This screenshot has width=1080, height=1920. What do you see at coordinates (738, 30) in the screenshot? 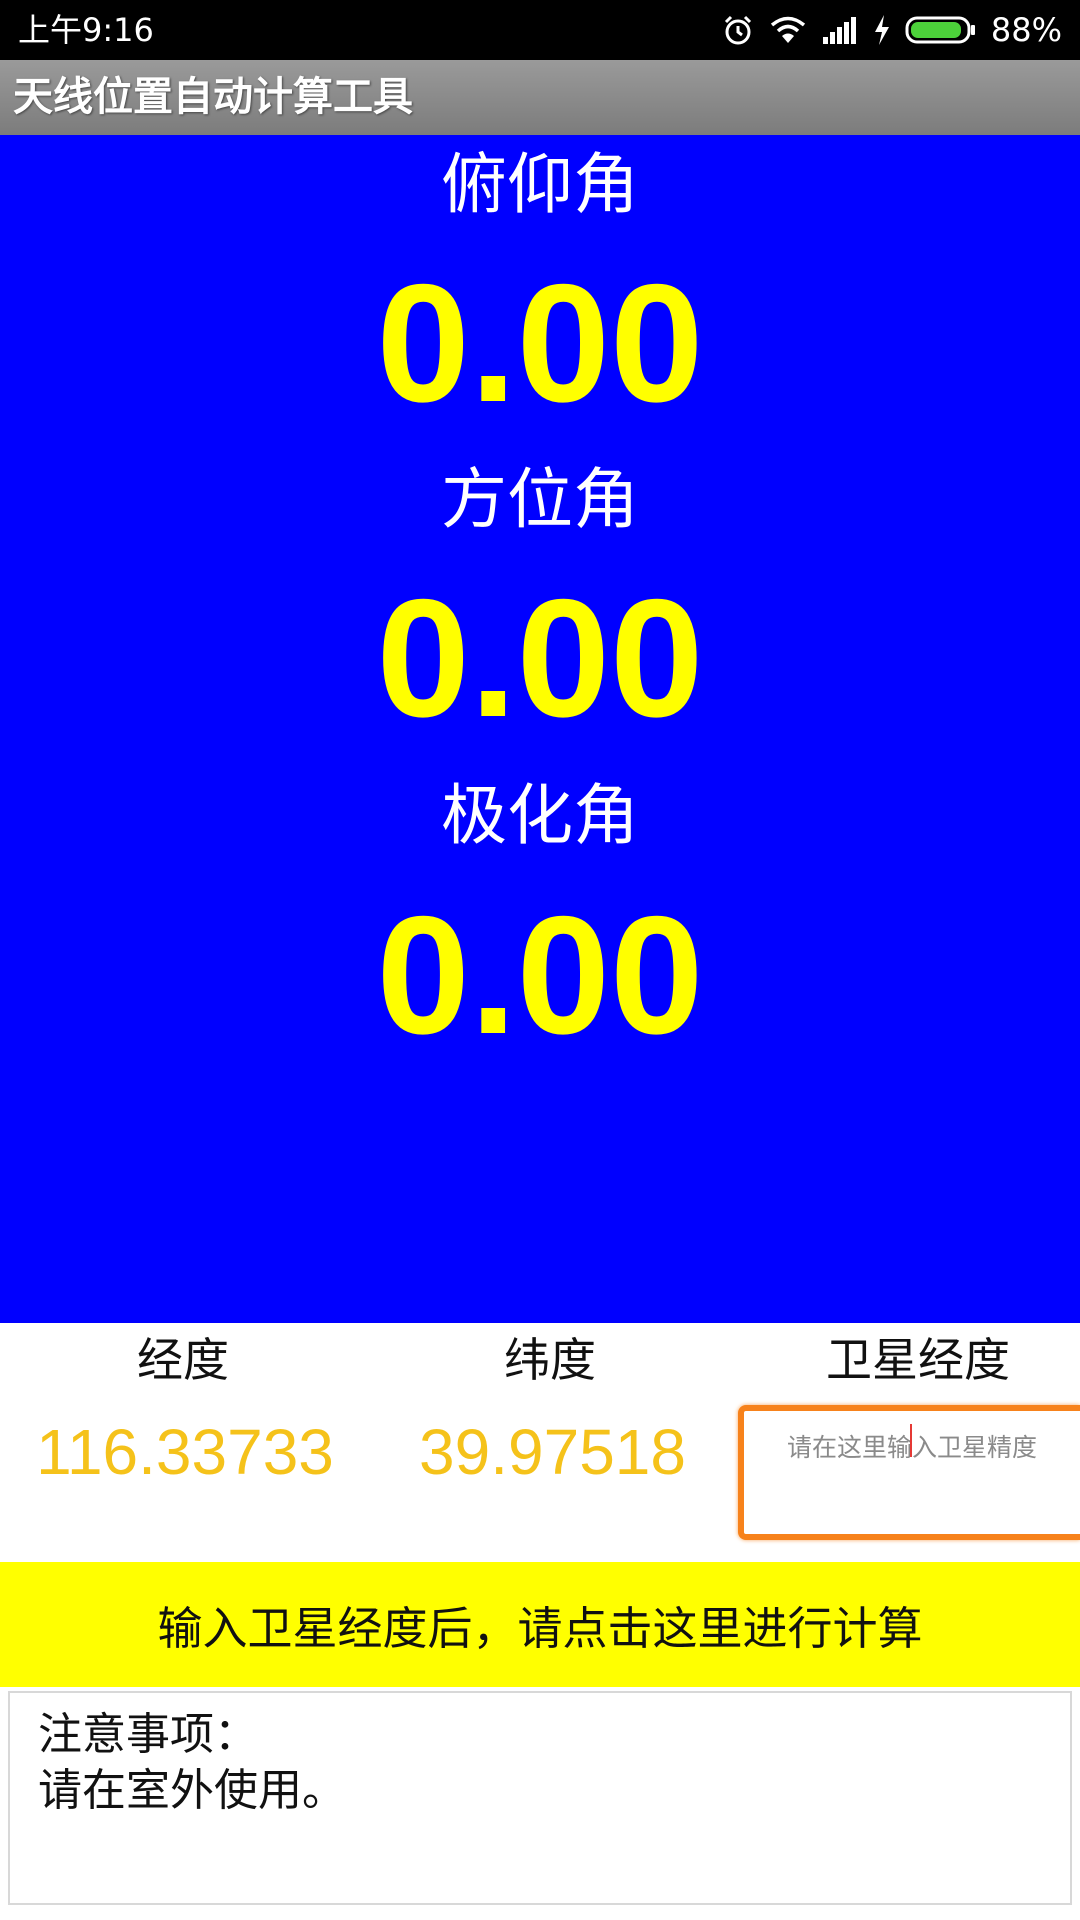
I see `alarm-icon` at bounding box center [738, 30].